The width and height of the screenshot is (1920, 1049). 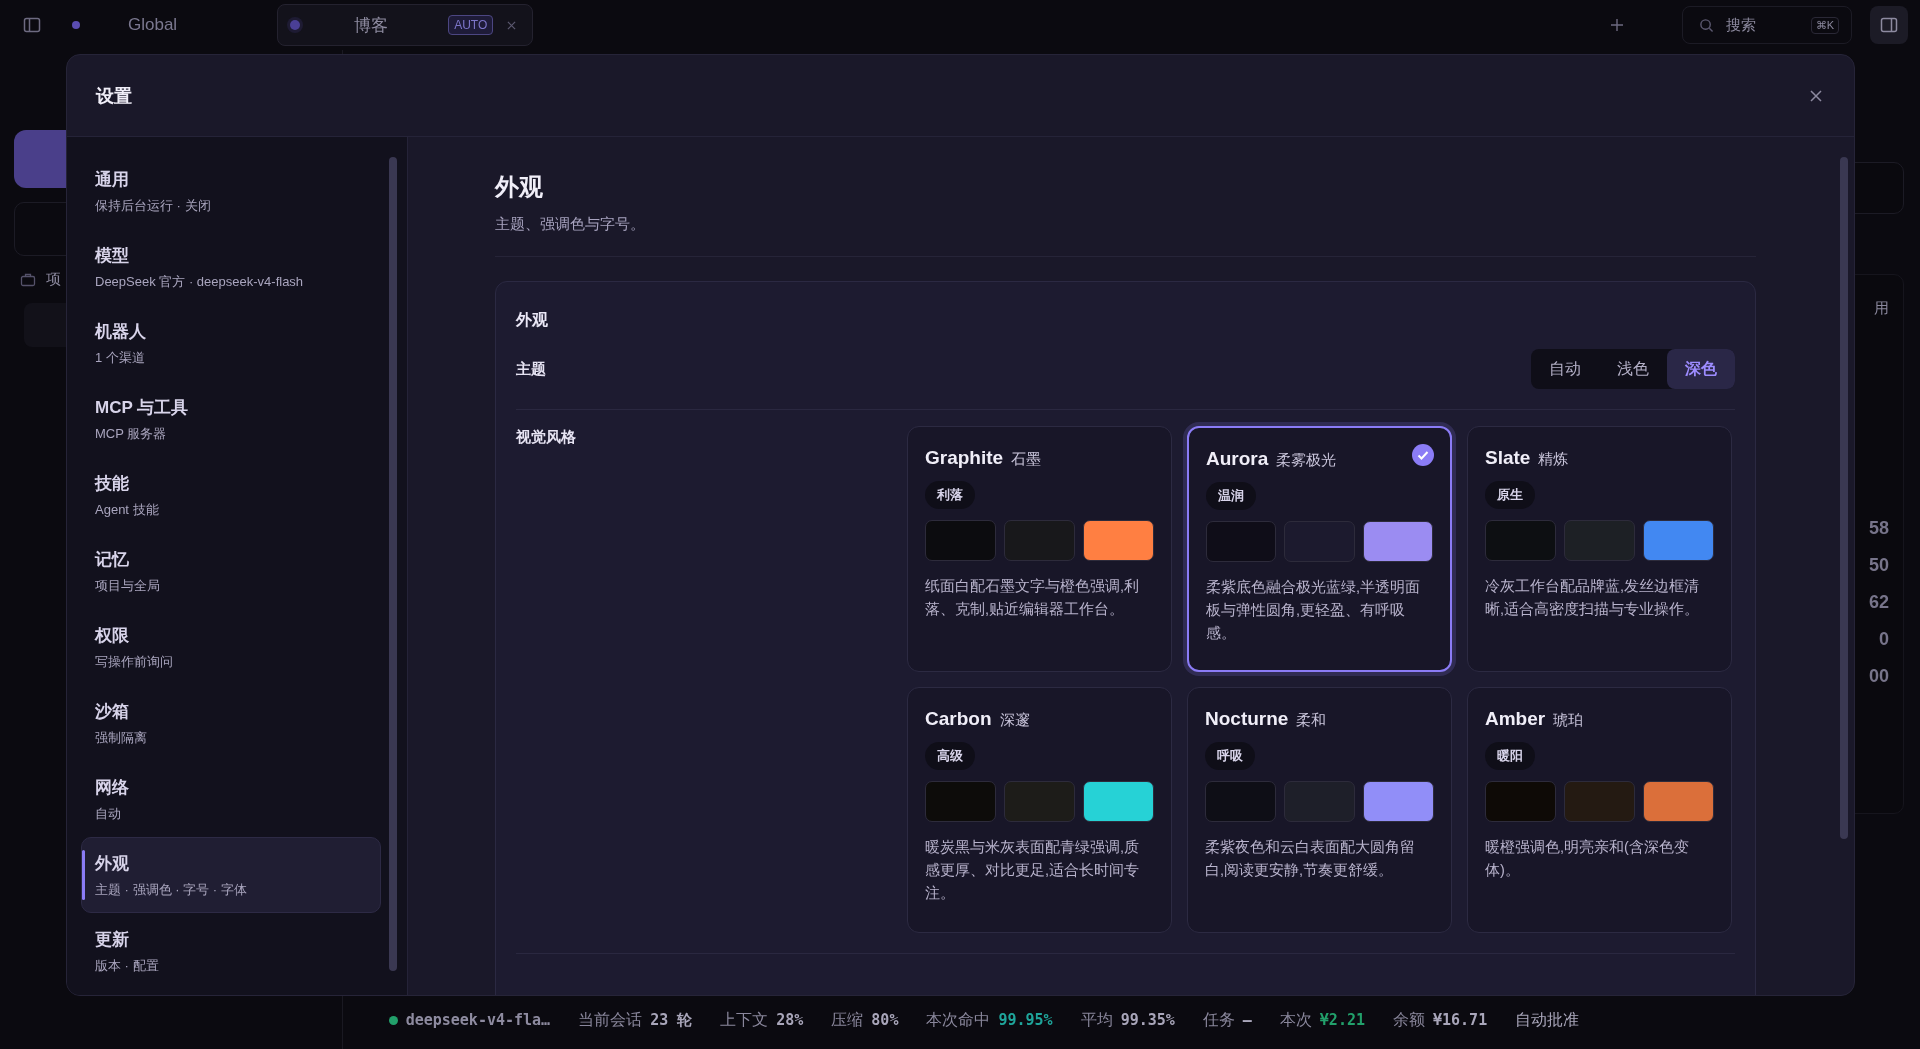 What do you see at coordinates (1878, 676) in the screenshot?
I see `stat-number: 00` at bounding box center [1878, 676].